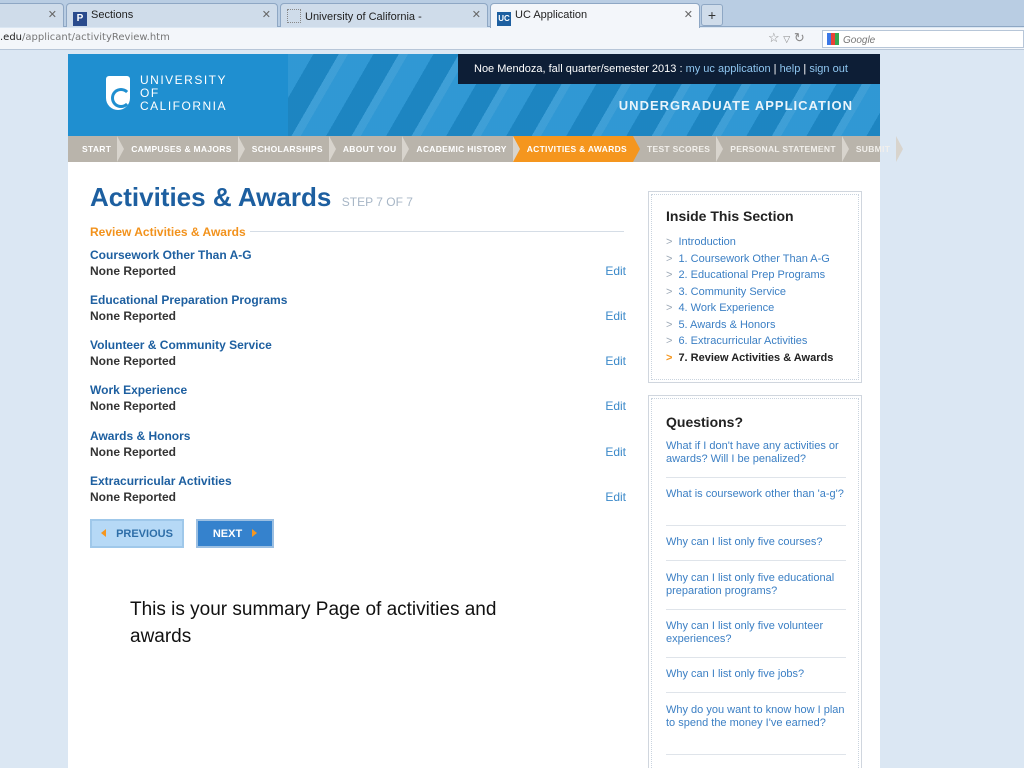  I want to click on step-indicator: STEP 7 OF 7, so click(377, 202).